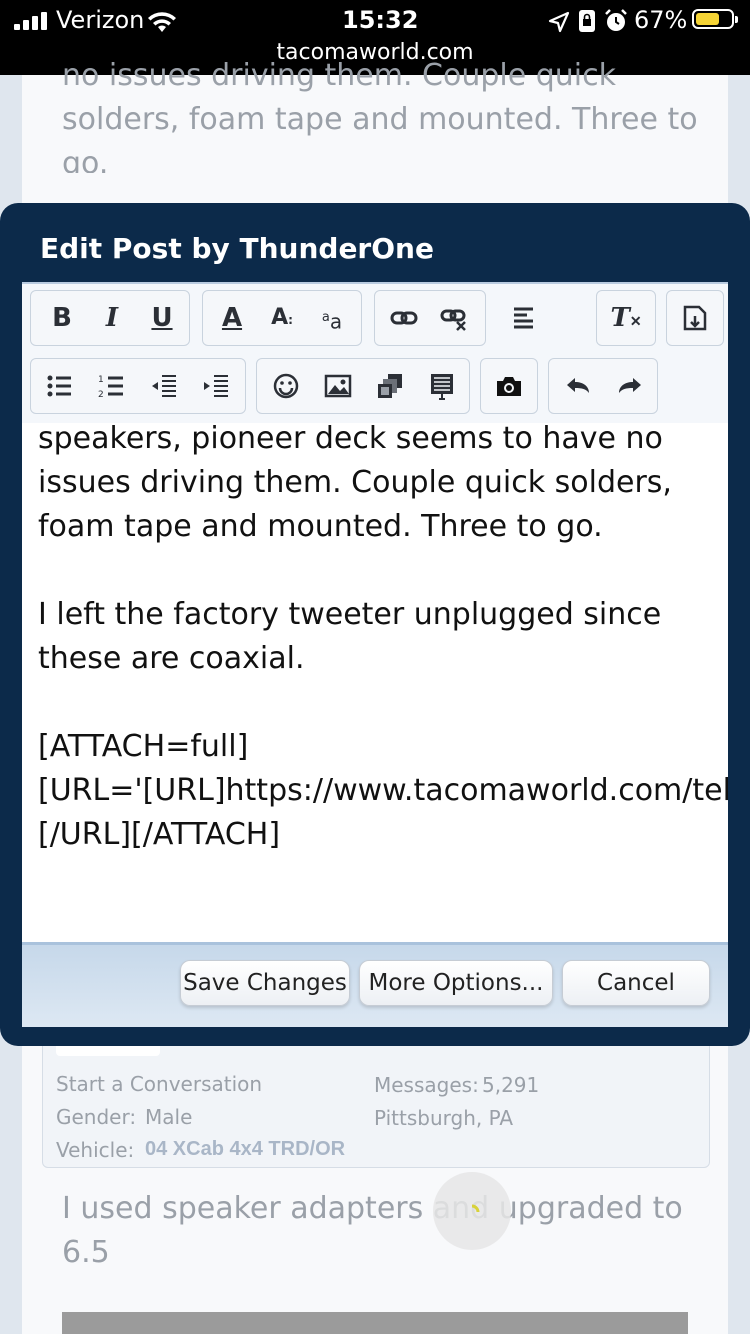  What do you see at coordinates (363, 386) in the screenshot?
I see `insert-group` at bounding box center [363, 386].